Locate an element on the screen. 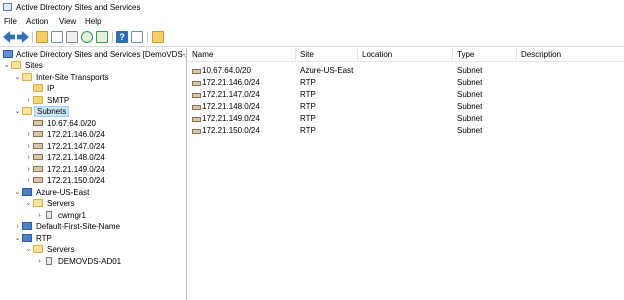  show-pane-icon is located at coordinates (137, 37).